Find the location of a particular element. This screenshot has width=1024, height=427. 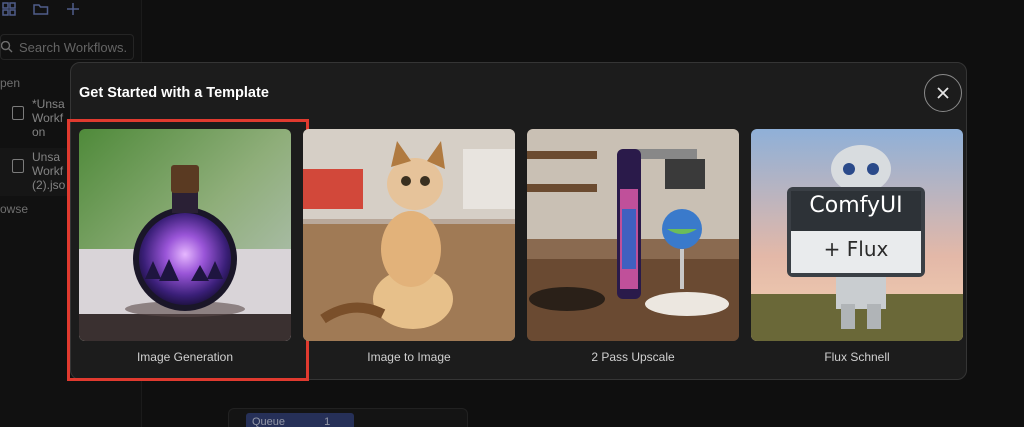

template-card-2-pass-upscale: 2 Pass Upscale is located at coordinates (633, 250).